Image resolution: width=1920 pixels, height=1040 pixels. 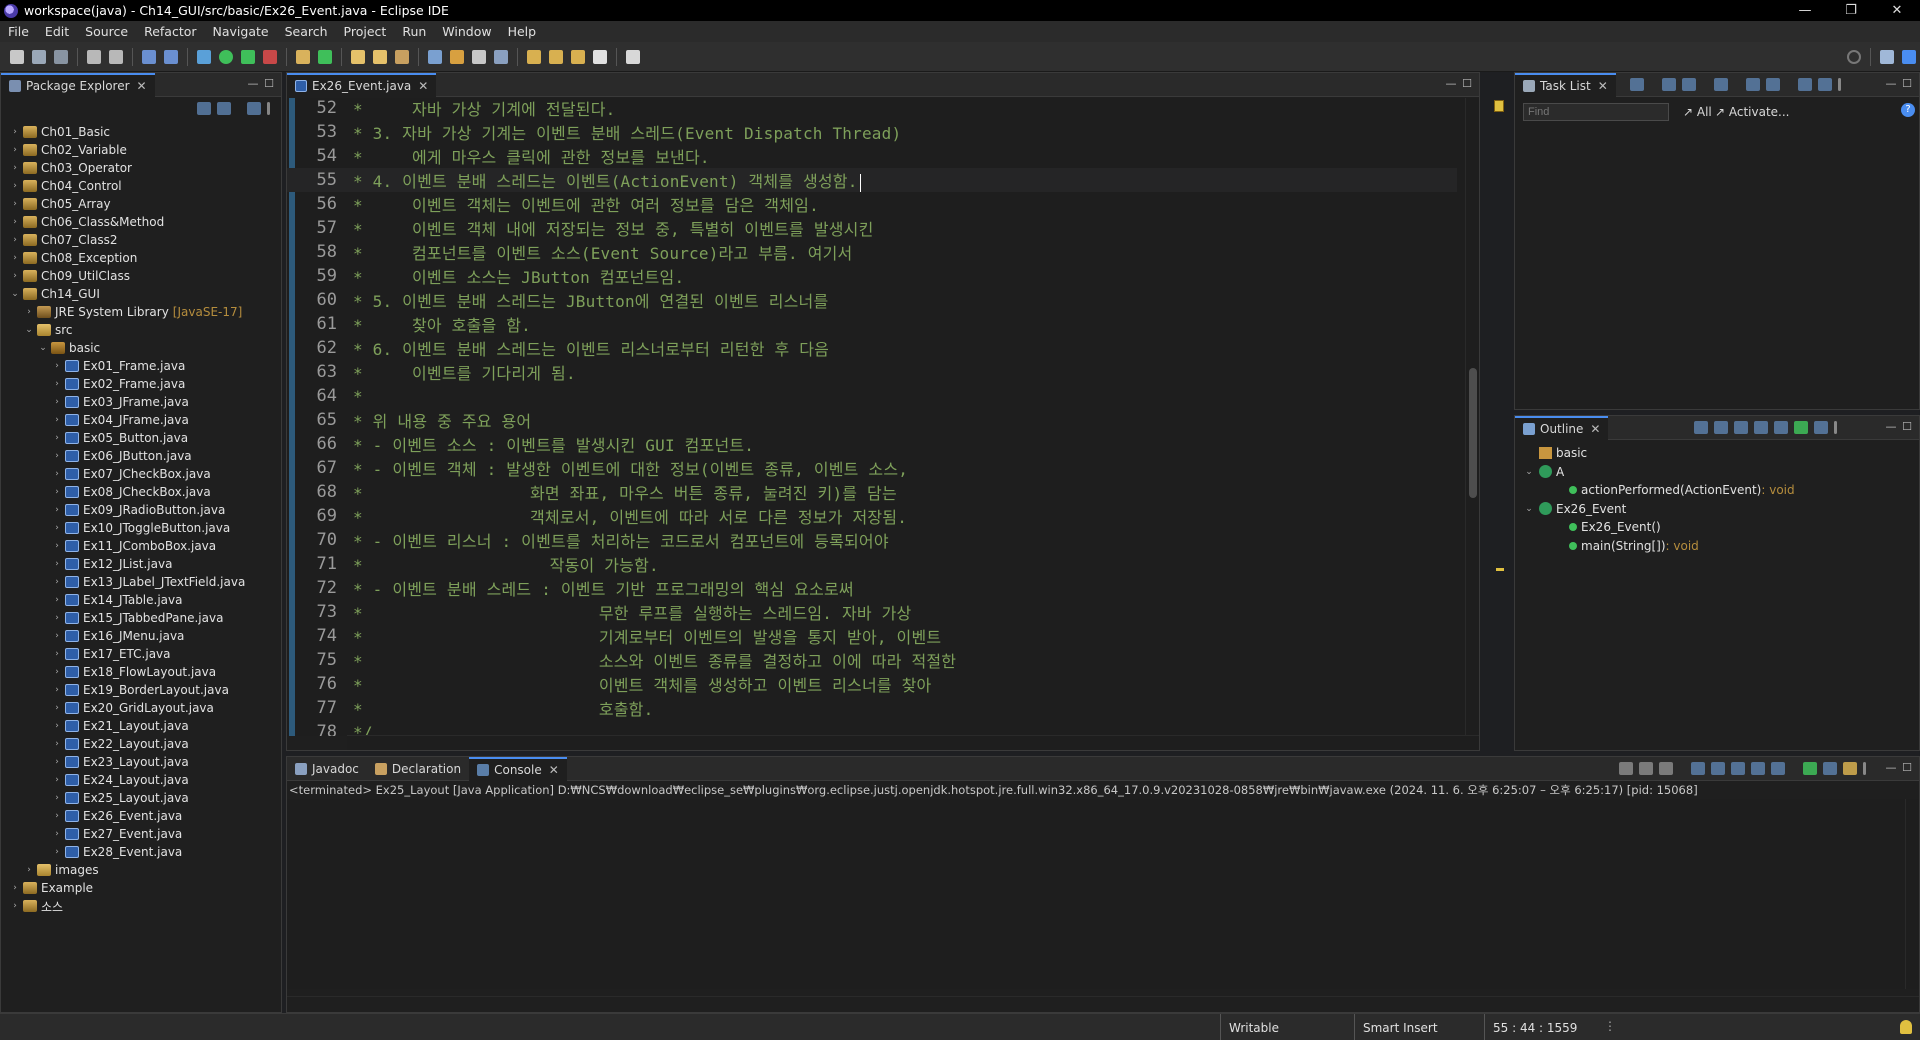 I want to click on search-icon, so click(x=1854, y=56).